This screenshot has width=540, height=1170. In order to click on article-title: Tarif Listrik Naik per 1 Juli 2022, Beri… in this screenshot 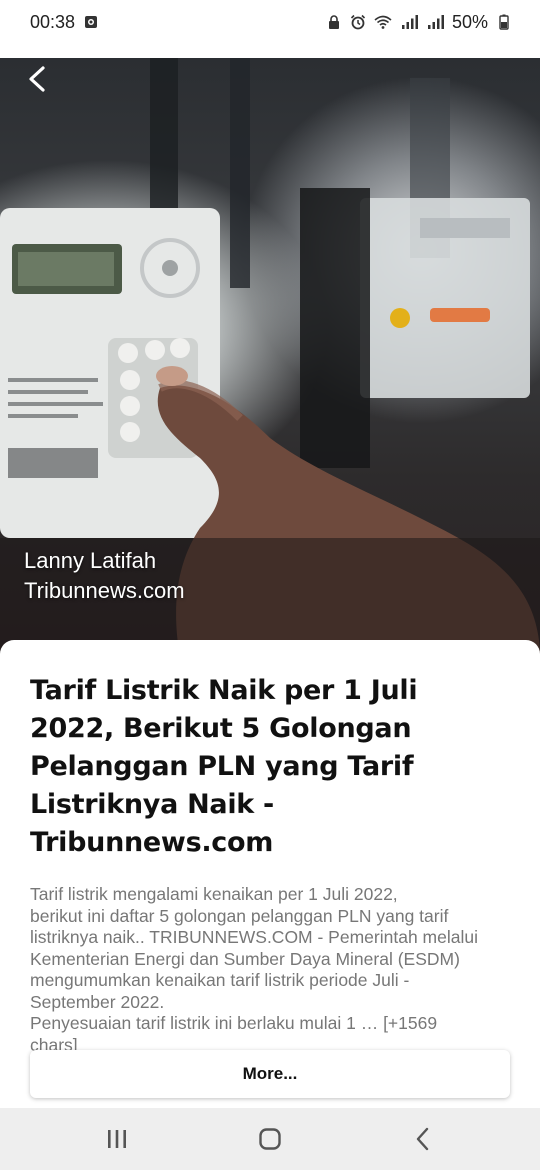, I will do `click(224, 766)`.